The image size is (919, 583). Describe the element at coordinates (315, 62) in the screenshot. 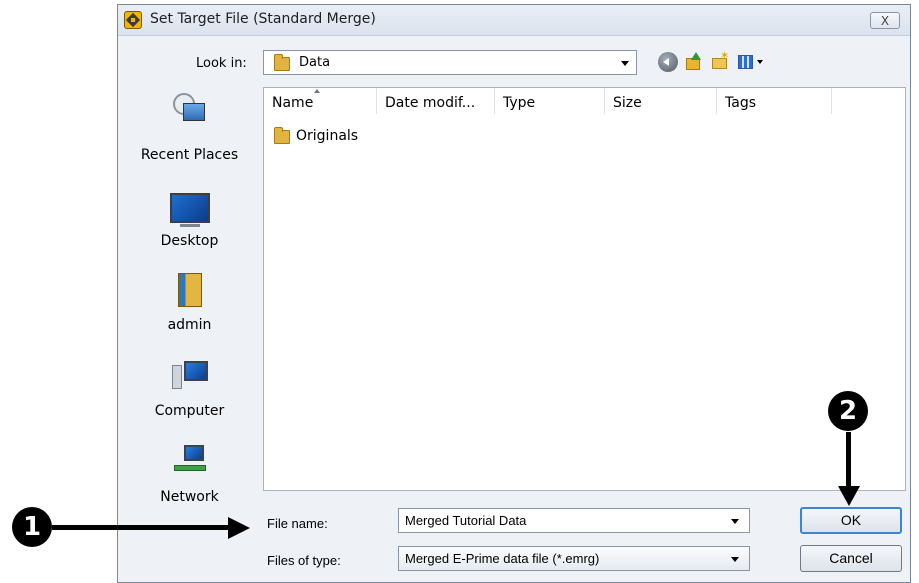

I see `look-in-value: Data` at that location.